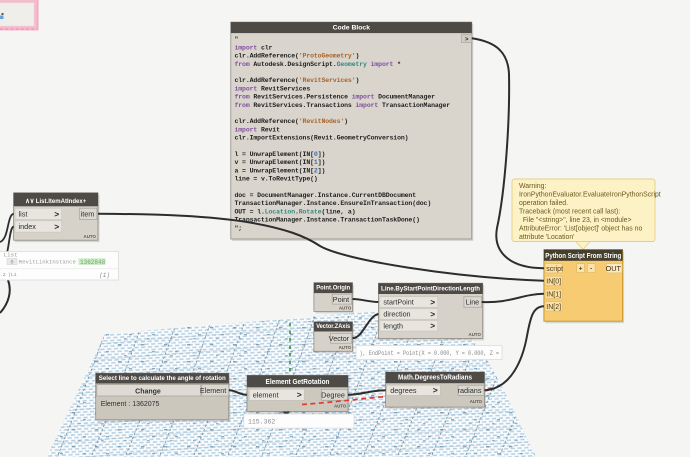  Describe the element at coordinates (614, 268) in the screenshot. I see `svg-text: OUT` at that location.